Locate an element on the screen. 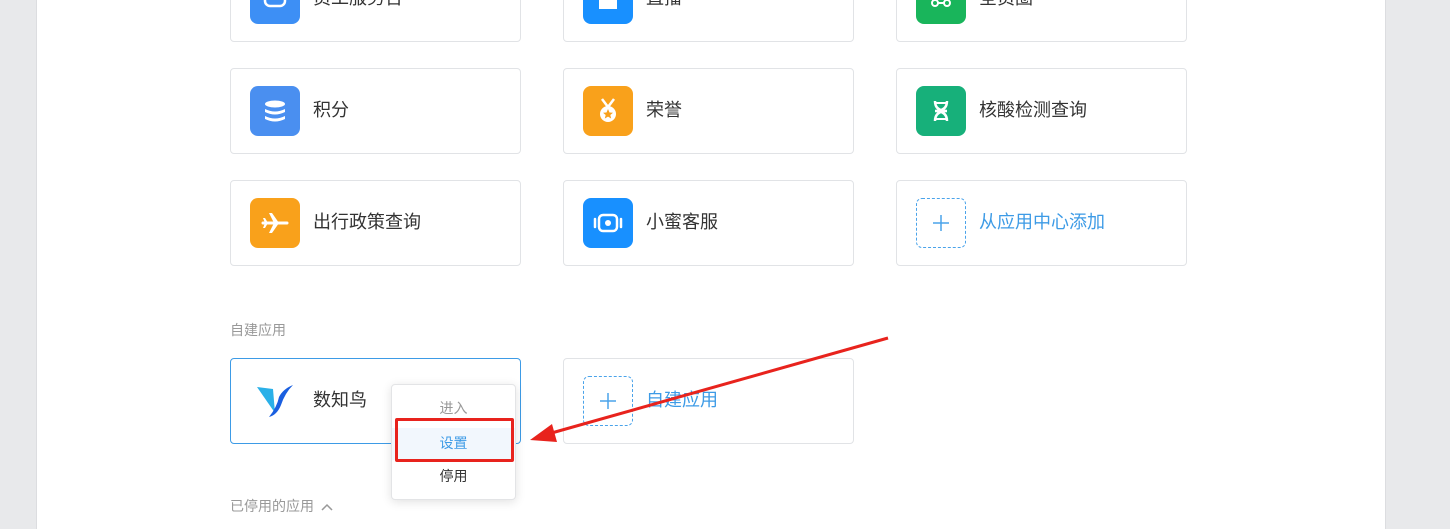 Image resolution: width=1450 pixels, height=529 pixels. annotation-arrow is located at coordinates (709, 389).